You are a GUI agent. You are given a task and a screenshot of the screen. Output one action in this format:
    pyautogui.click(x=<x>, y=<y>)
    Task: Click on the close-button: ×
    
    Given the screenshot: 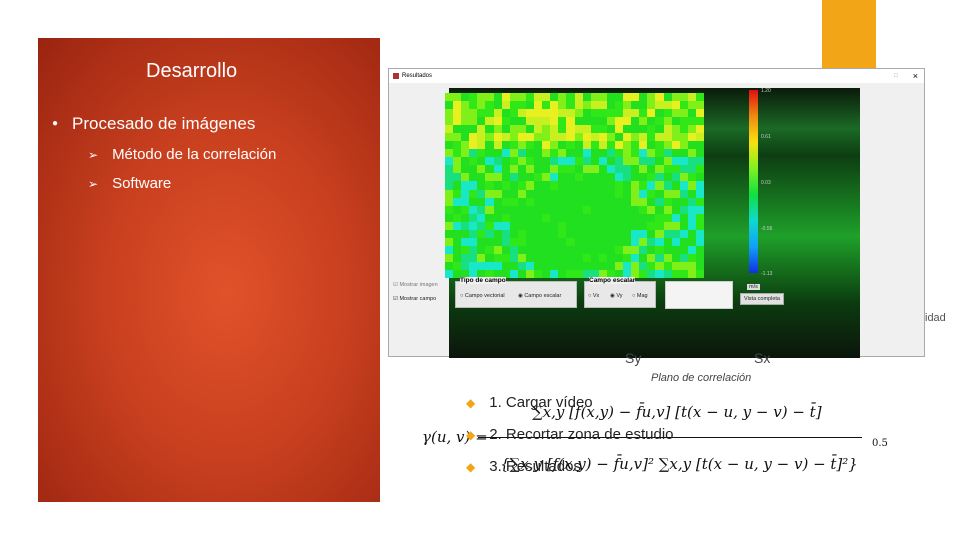 What is the action you would take?
    pyautogui.click(x=915, y=76)
    